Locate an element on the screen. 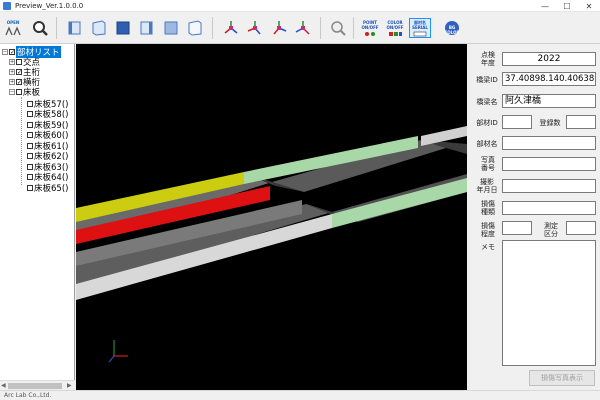 The height and width of the screenshot is (400, 600). damage-type-label: 損傷 種類 is located at coordinates (488, 208).